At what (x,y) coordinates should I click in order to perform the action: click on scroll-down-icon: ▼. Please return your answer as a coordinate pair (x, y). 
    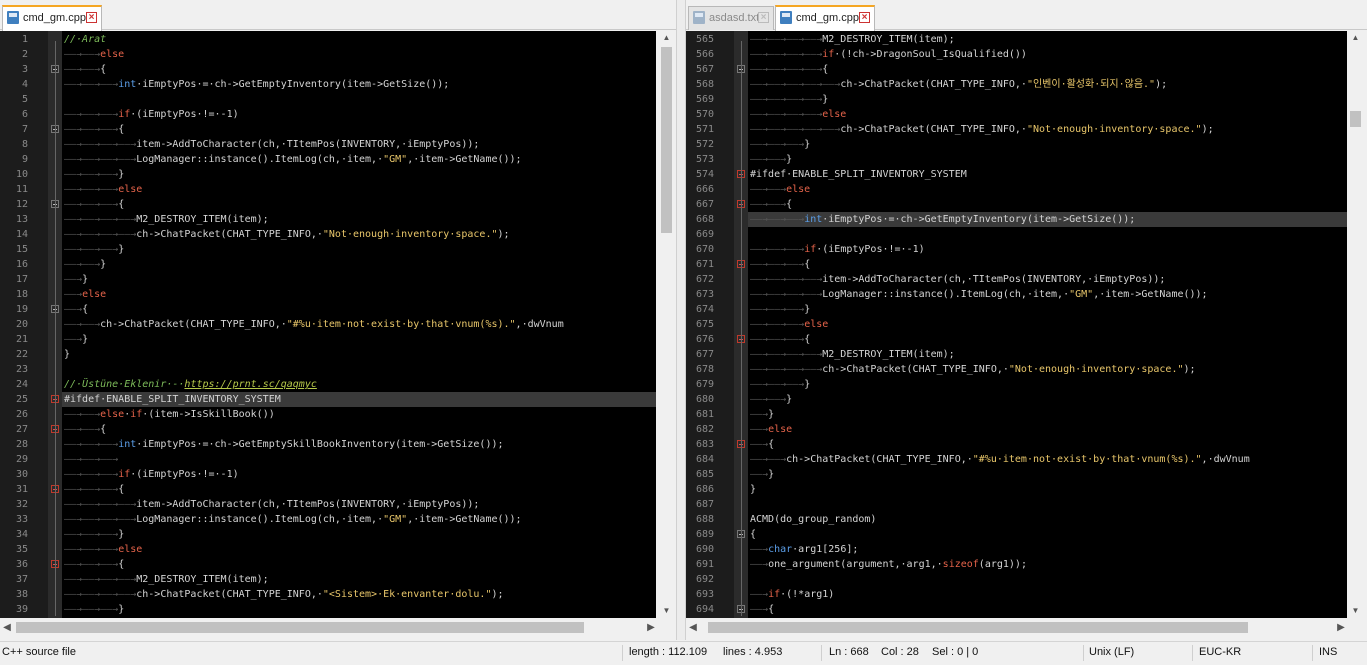
    Looking at the image, I should click on (1355, 611).